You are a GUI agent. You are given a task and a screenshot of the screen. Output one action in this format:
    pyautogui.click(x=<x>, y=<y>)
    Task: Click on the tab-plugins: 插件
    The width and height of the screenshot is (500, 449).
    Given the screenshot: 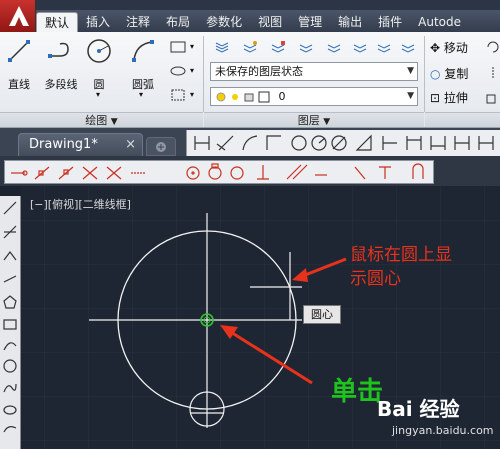 What is the action you would take?
    pyautogui.click(x=390, y=22)
    